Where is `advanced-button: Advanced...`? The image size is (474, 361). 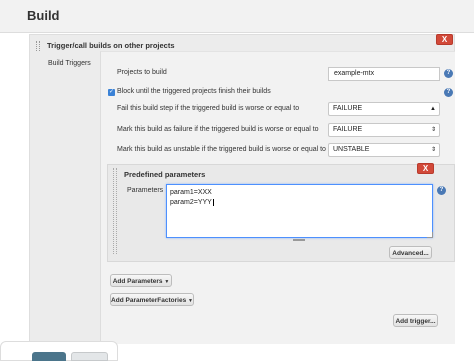
advanced-button: Advanced... is located at coordinates (410, 252).